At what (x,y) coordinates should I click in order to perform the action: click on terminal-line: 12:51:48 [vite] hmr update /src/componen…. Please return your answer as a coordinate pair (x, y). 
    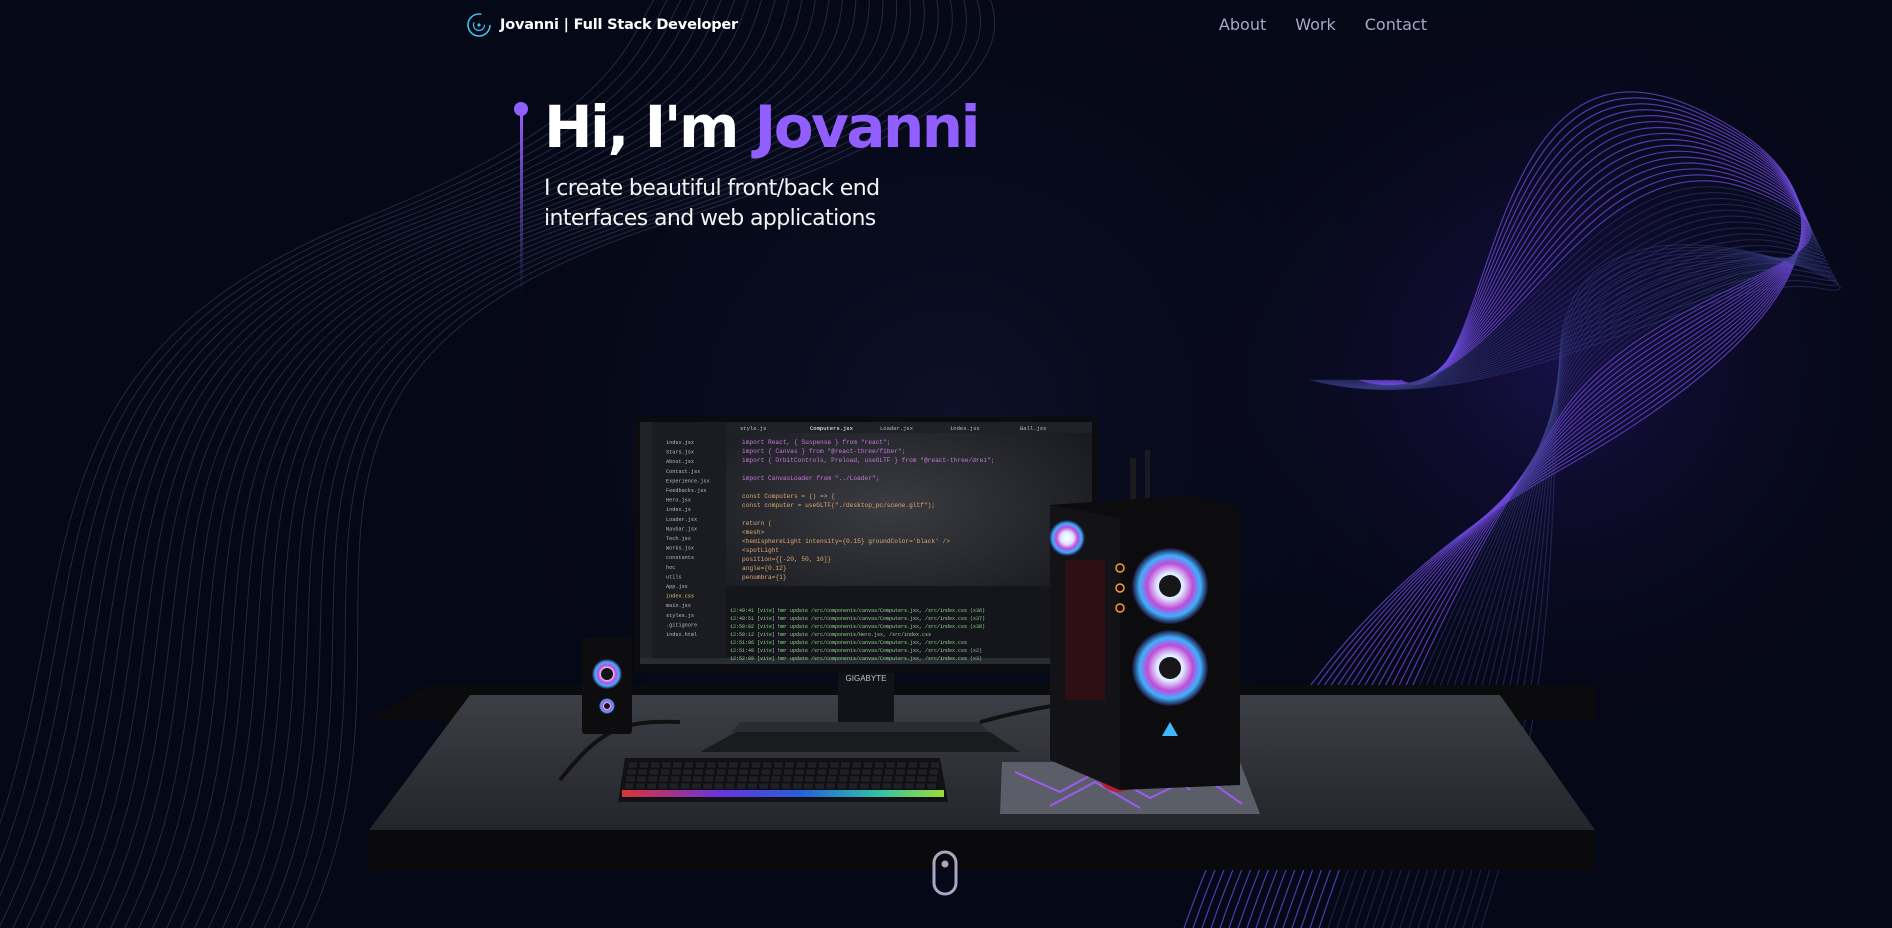
    Looking at the image, I should click on (856, 651).